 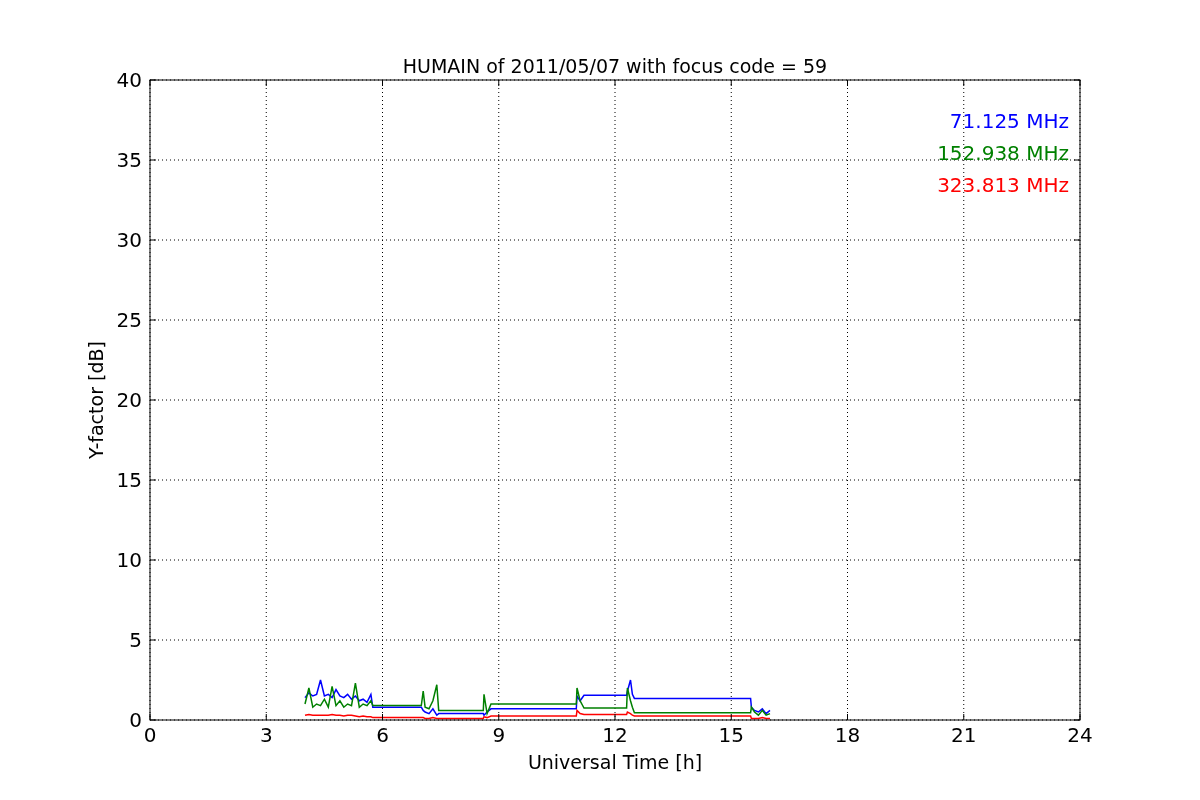 What do you see at coordinates (135, 640) in the screenshot?
I see `tick-label: 5` at bounding box center [135, 640].